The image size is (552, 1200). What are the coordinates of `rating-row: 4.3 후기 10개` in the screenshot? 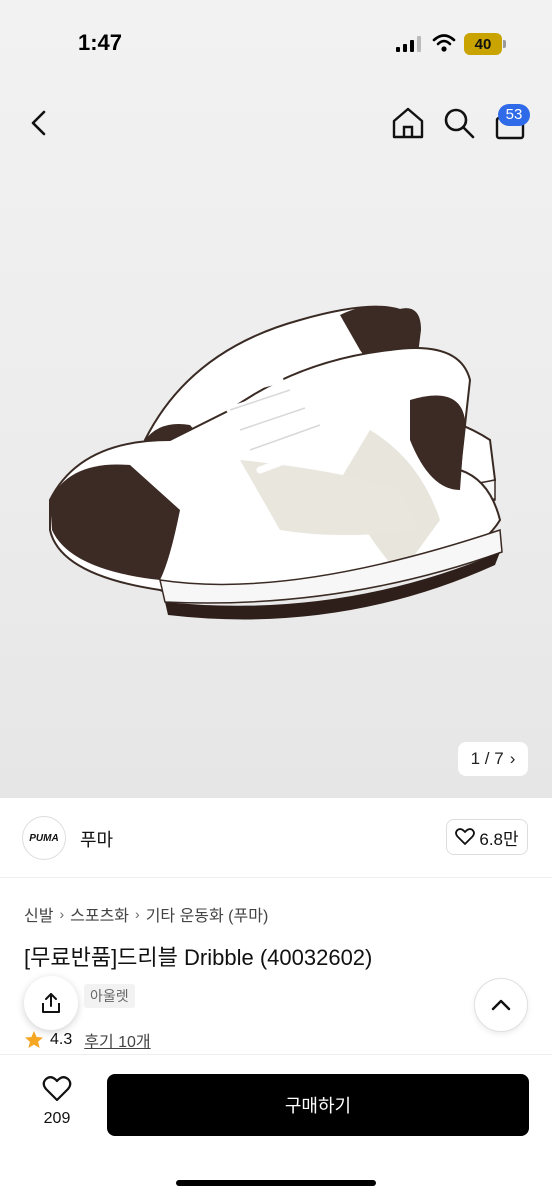 It's located at (87, 1040).